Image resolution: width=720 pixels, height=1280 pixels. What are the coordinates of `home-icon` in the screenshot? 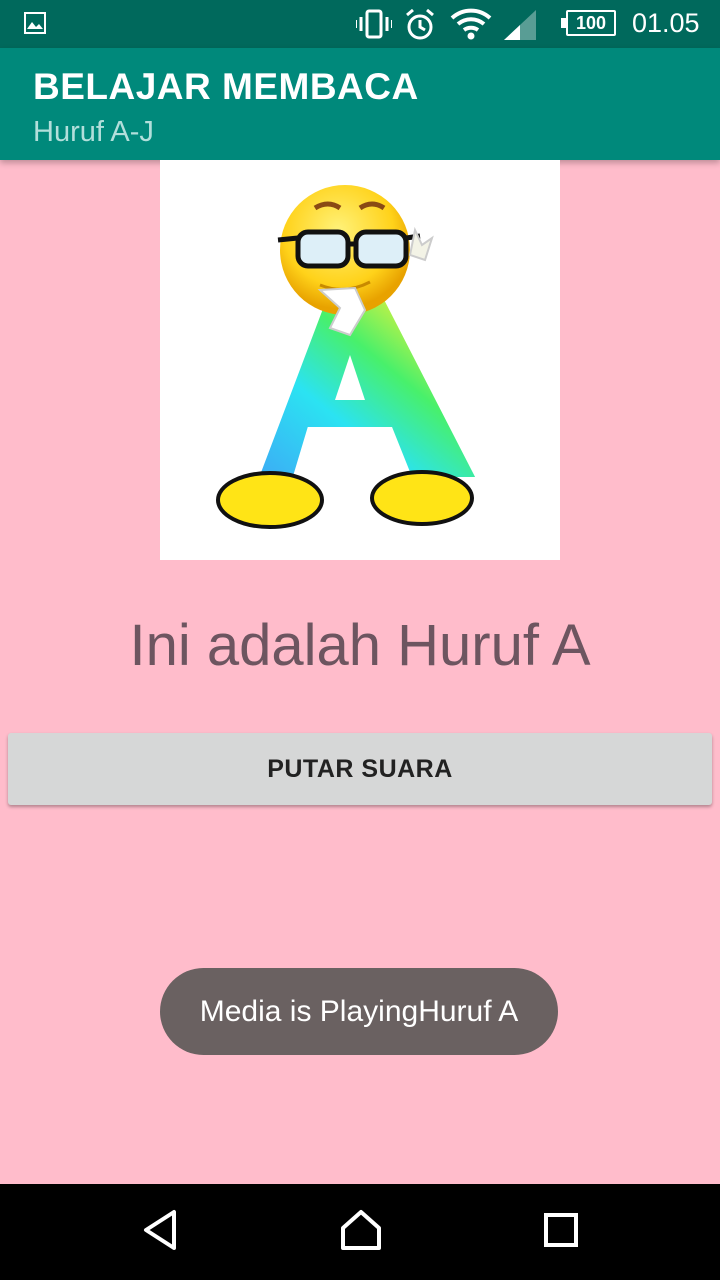 It's located at (361, 1230).